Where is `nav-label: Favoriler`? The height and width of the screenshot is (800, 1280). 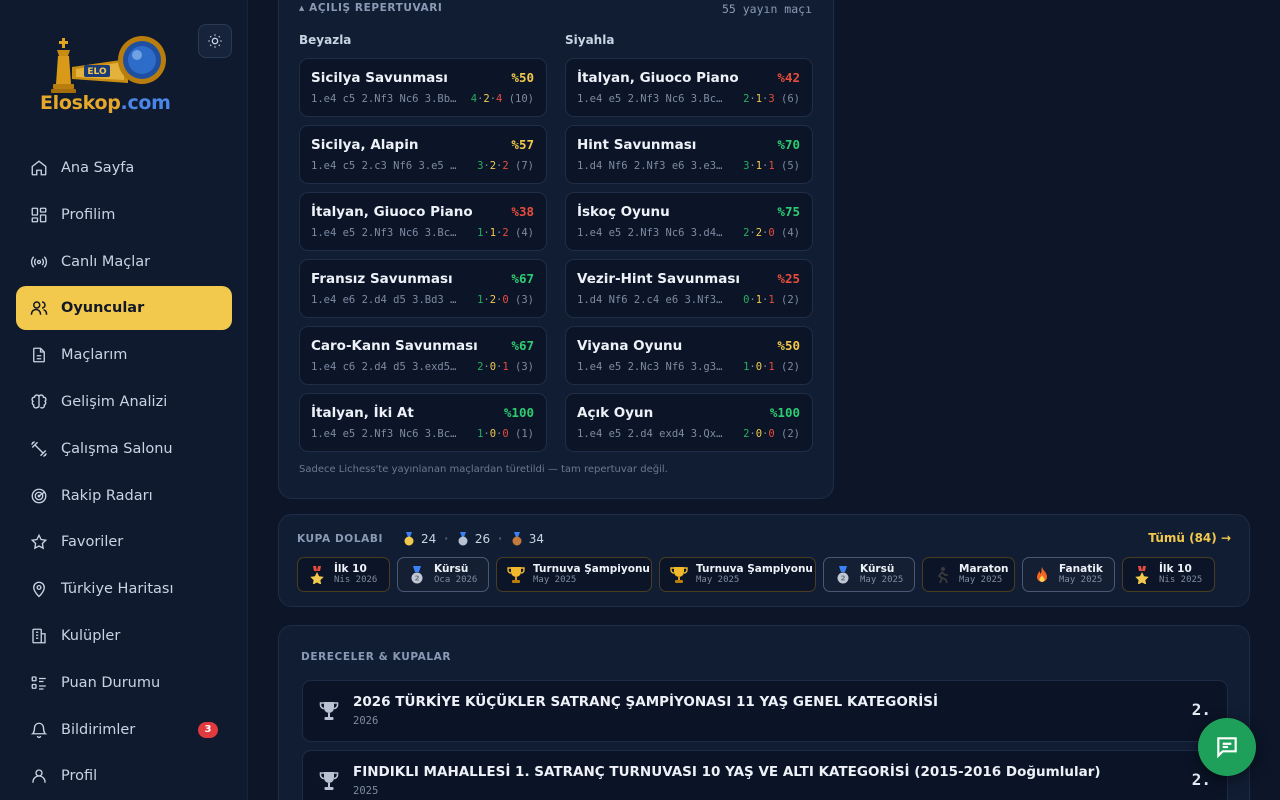 nav-label: Favoriler is located at coordinates (92, 542).